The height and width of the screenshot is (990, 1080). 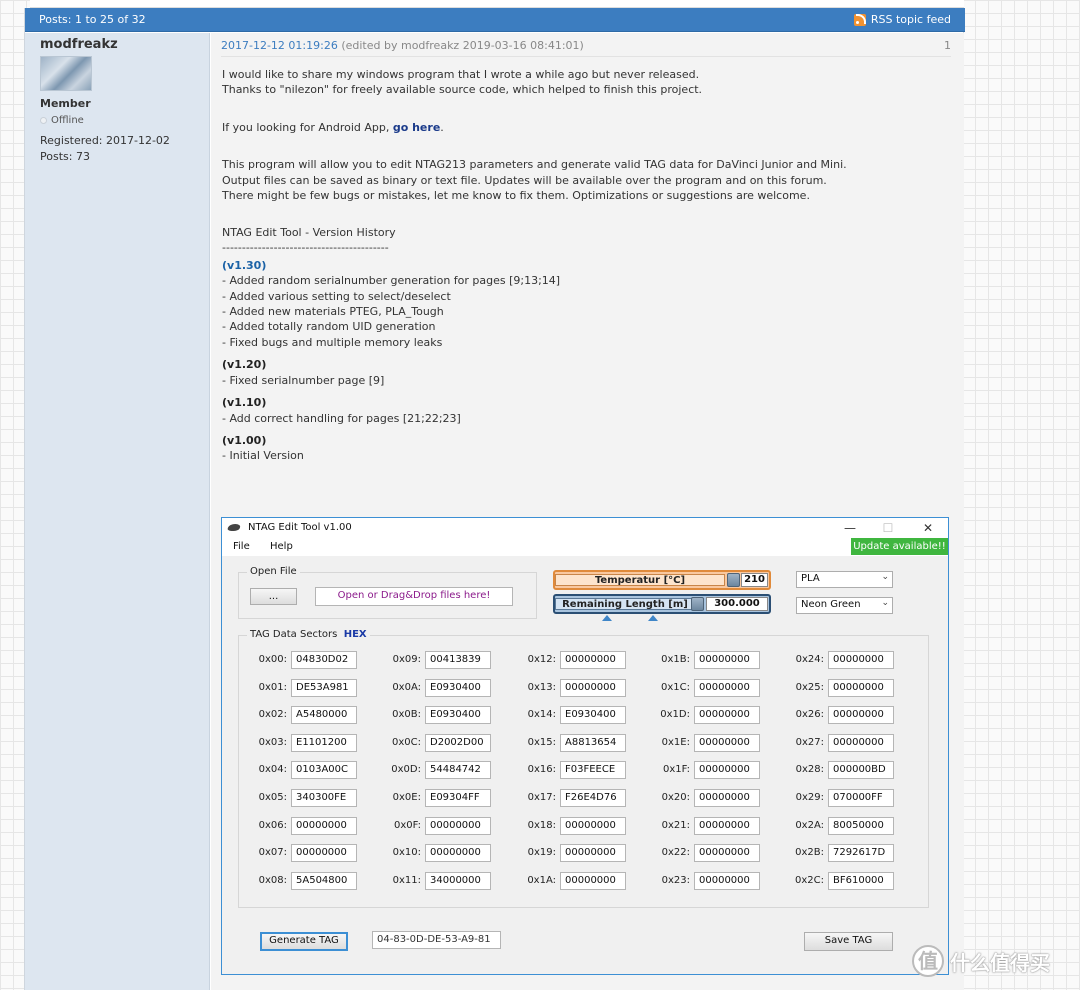 What do you see at coordinates (910, 19) in the screenshot?
I see `rss-label: RSS topic feed` at bounding box center [910, 19].